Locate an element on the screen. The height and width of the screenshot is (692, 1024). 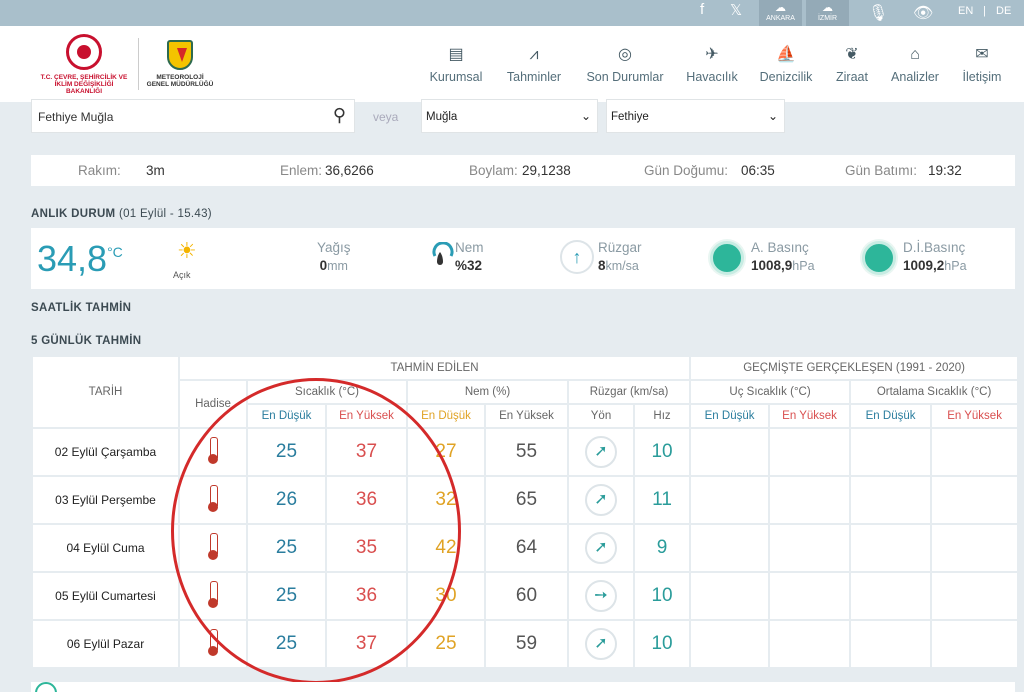
avg-low-header: En Düşük is located at coordinates (891, 416).